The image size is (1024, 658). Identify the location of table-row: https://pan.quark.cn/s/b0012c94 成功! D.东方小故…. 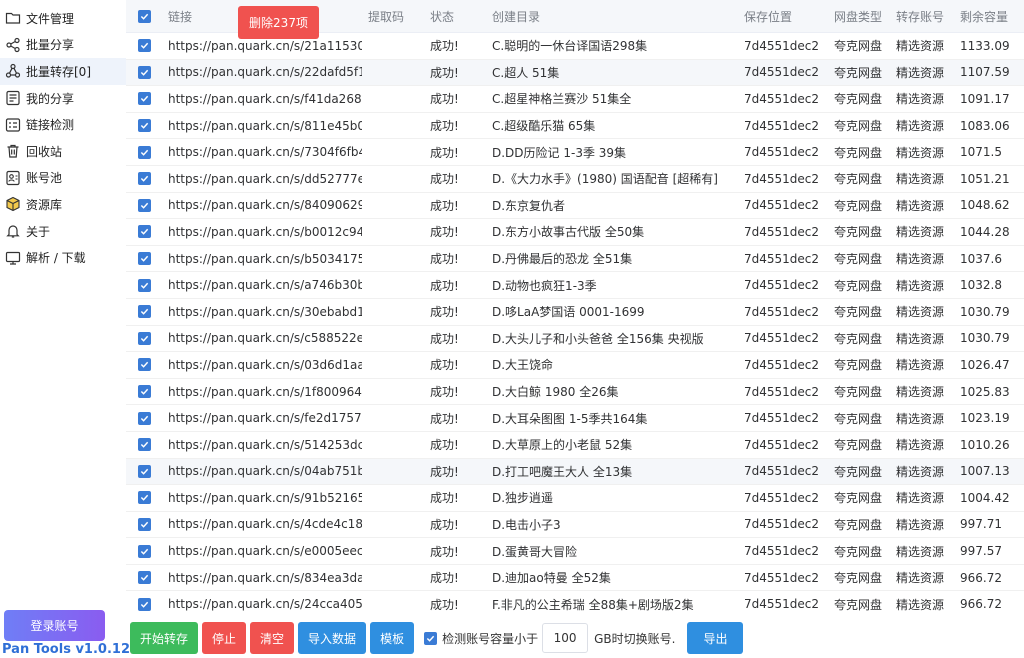
(575, 232).